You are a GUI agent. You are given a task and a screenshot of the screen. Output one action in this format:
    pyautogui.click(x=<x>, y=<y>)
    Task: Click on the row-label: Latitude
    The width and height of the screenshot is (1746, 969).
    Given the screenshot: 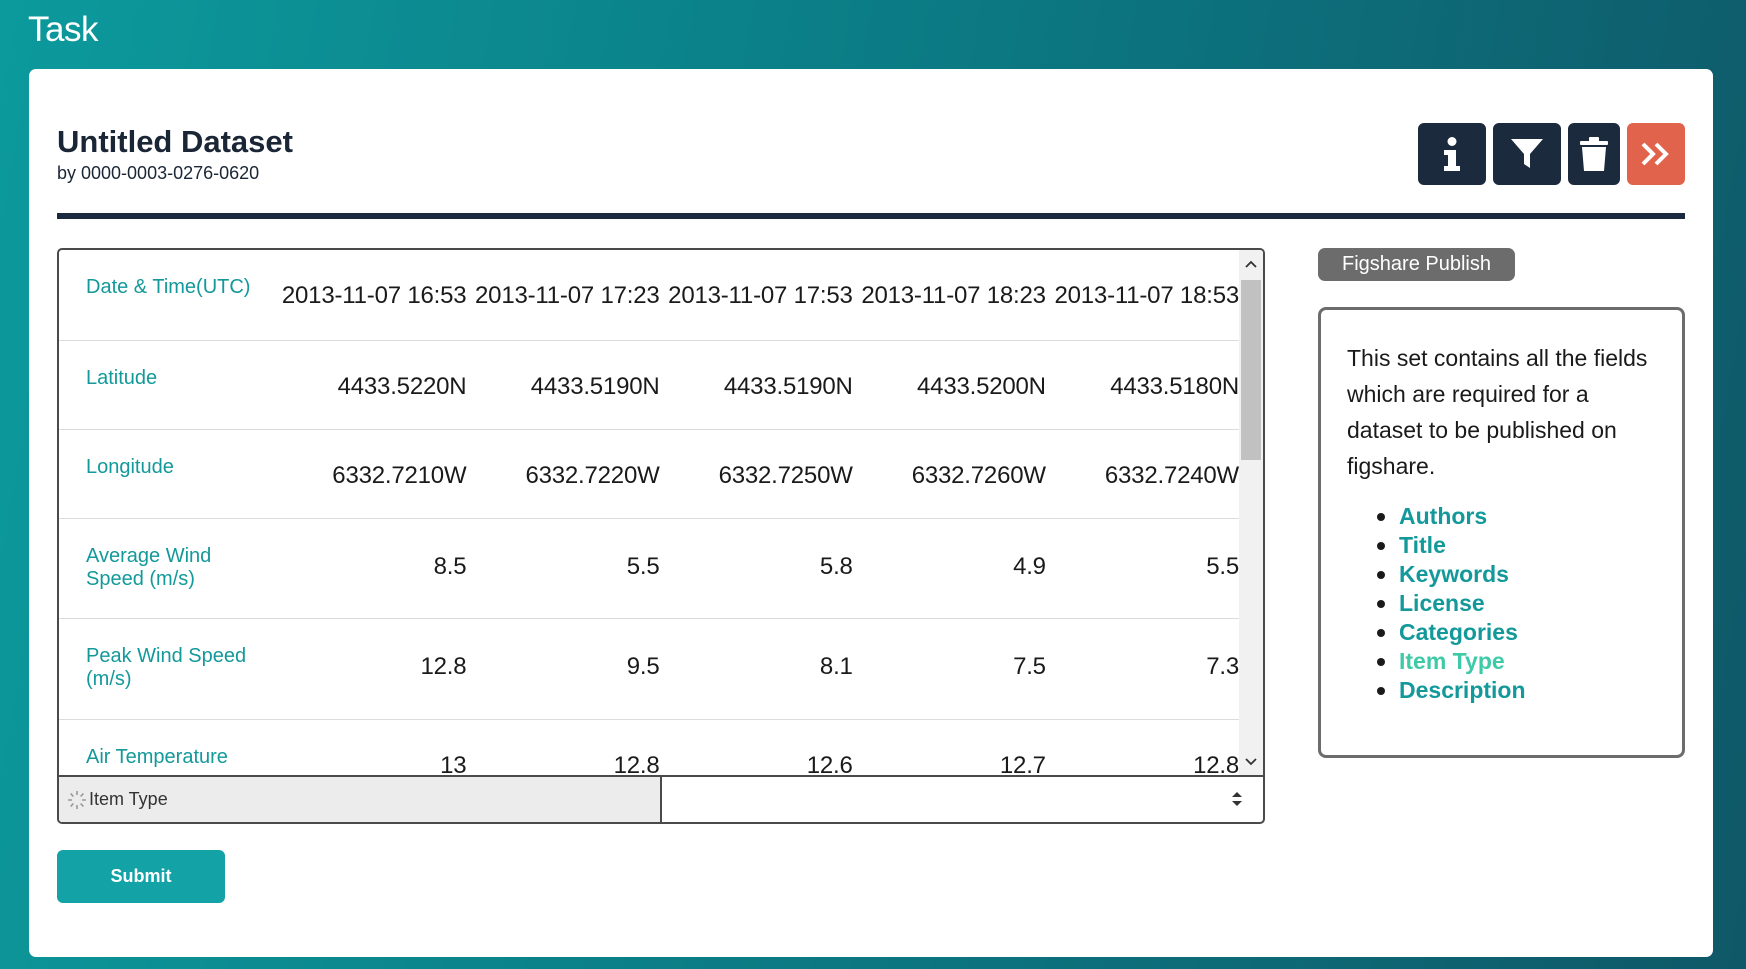 What is the action you would take?
    pyautogui.click(x=166, y=385)
    